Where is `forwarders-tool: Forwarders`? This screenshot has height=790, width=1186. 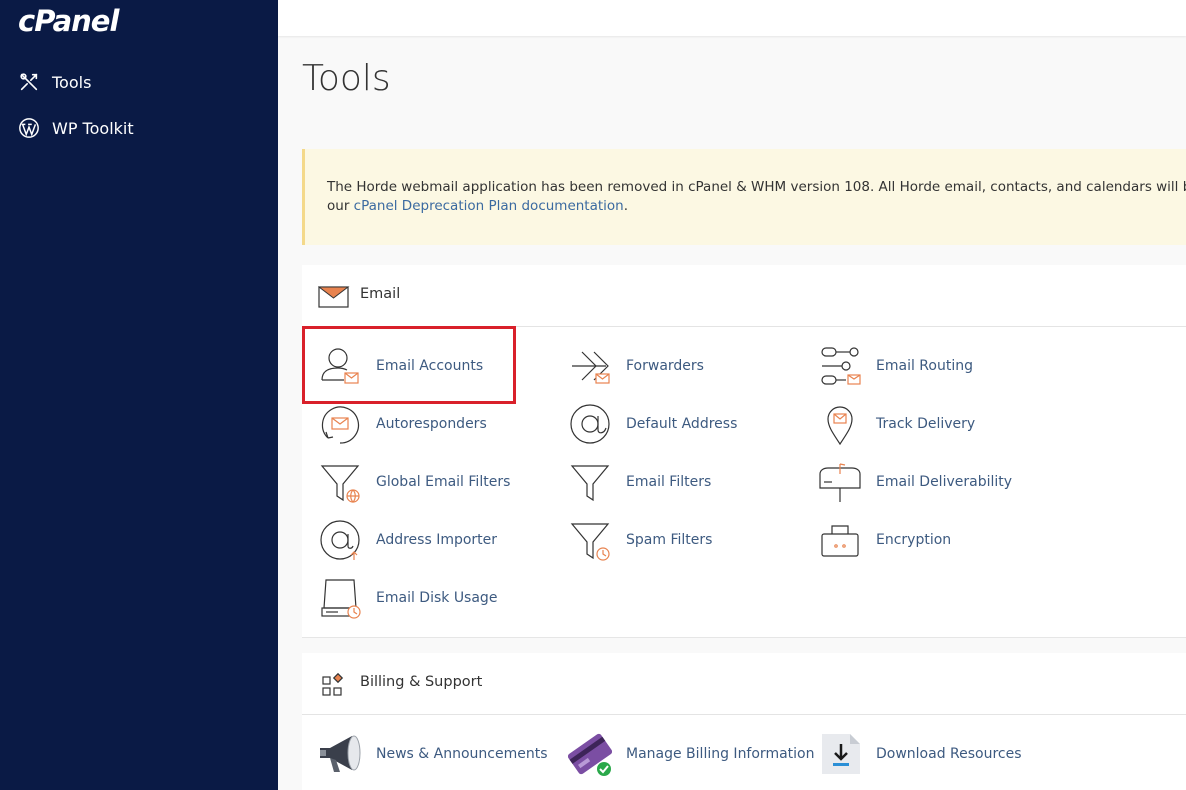
forwarders-tool: Forwarders is located at coordinates (636, 366).